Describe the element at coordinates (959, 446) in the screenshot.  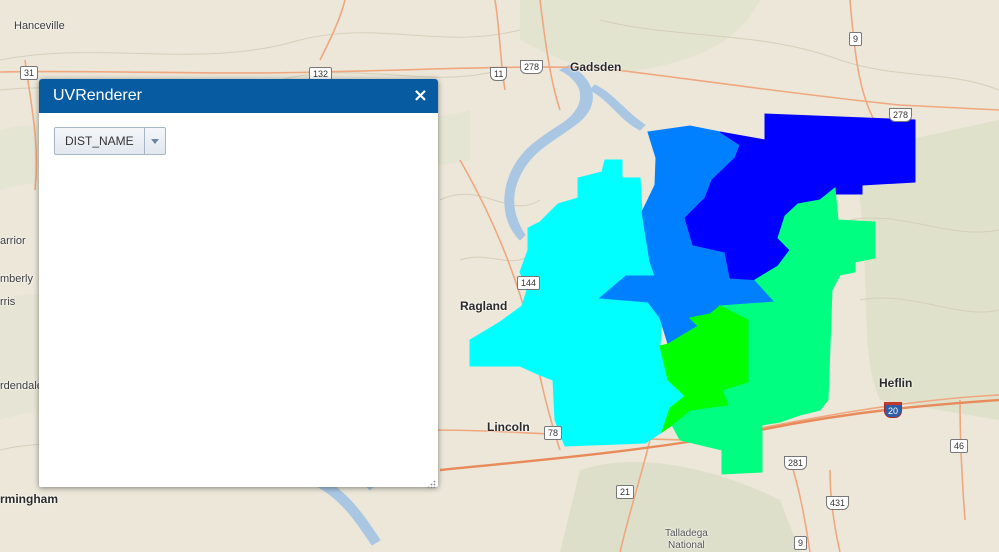
I see `route-shield-46: 46` at that location.